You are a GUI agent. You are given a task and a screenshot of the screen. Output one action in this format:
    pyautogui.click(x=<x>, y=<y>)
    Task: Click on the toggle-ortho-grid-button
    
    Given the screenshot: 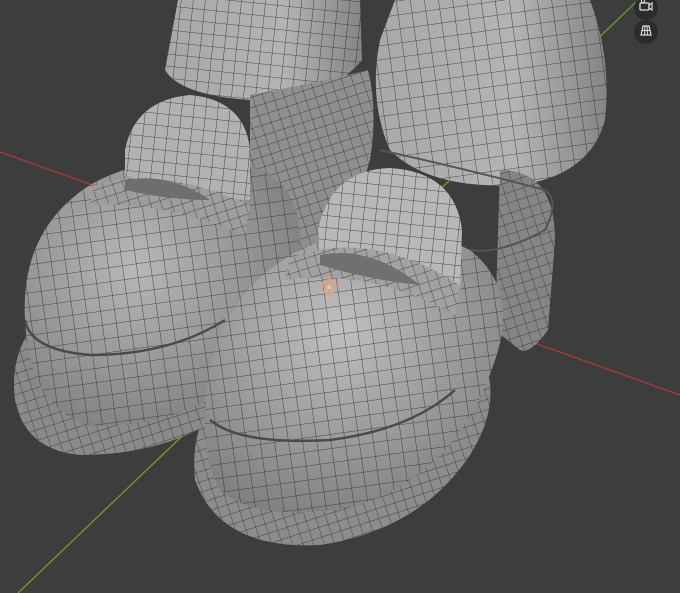 What is the action you would take?
    pyautogui.click(x=646, y=32)
    